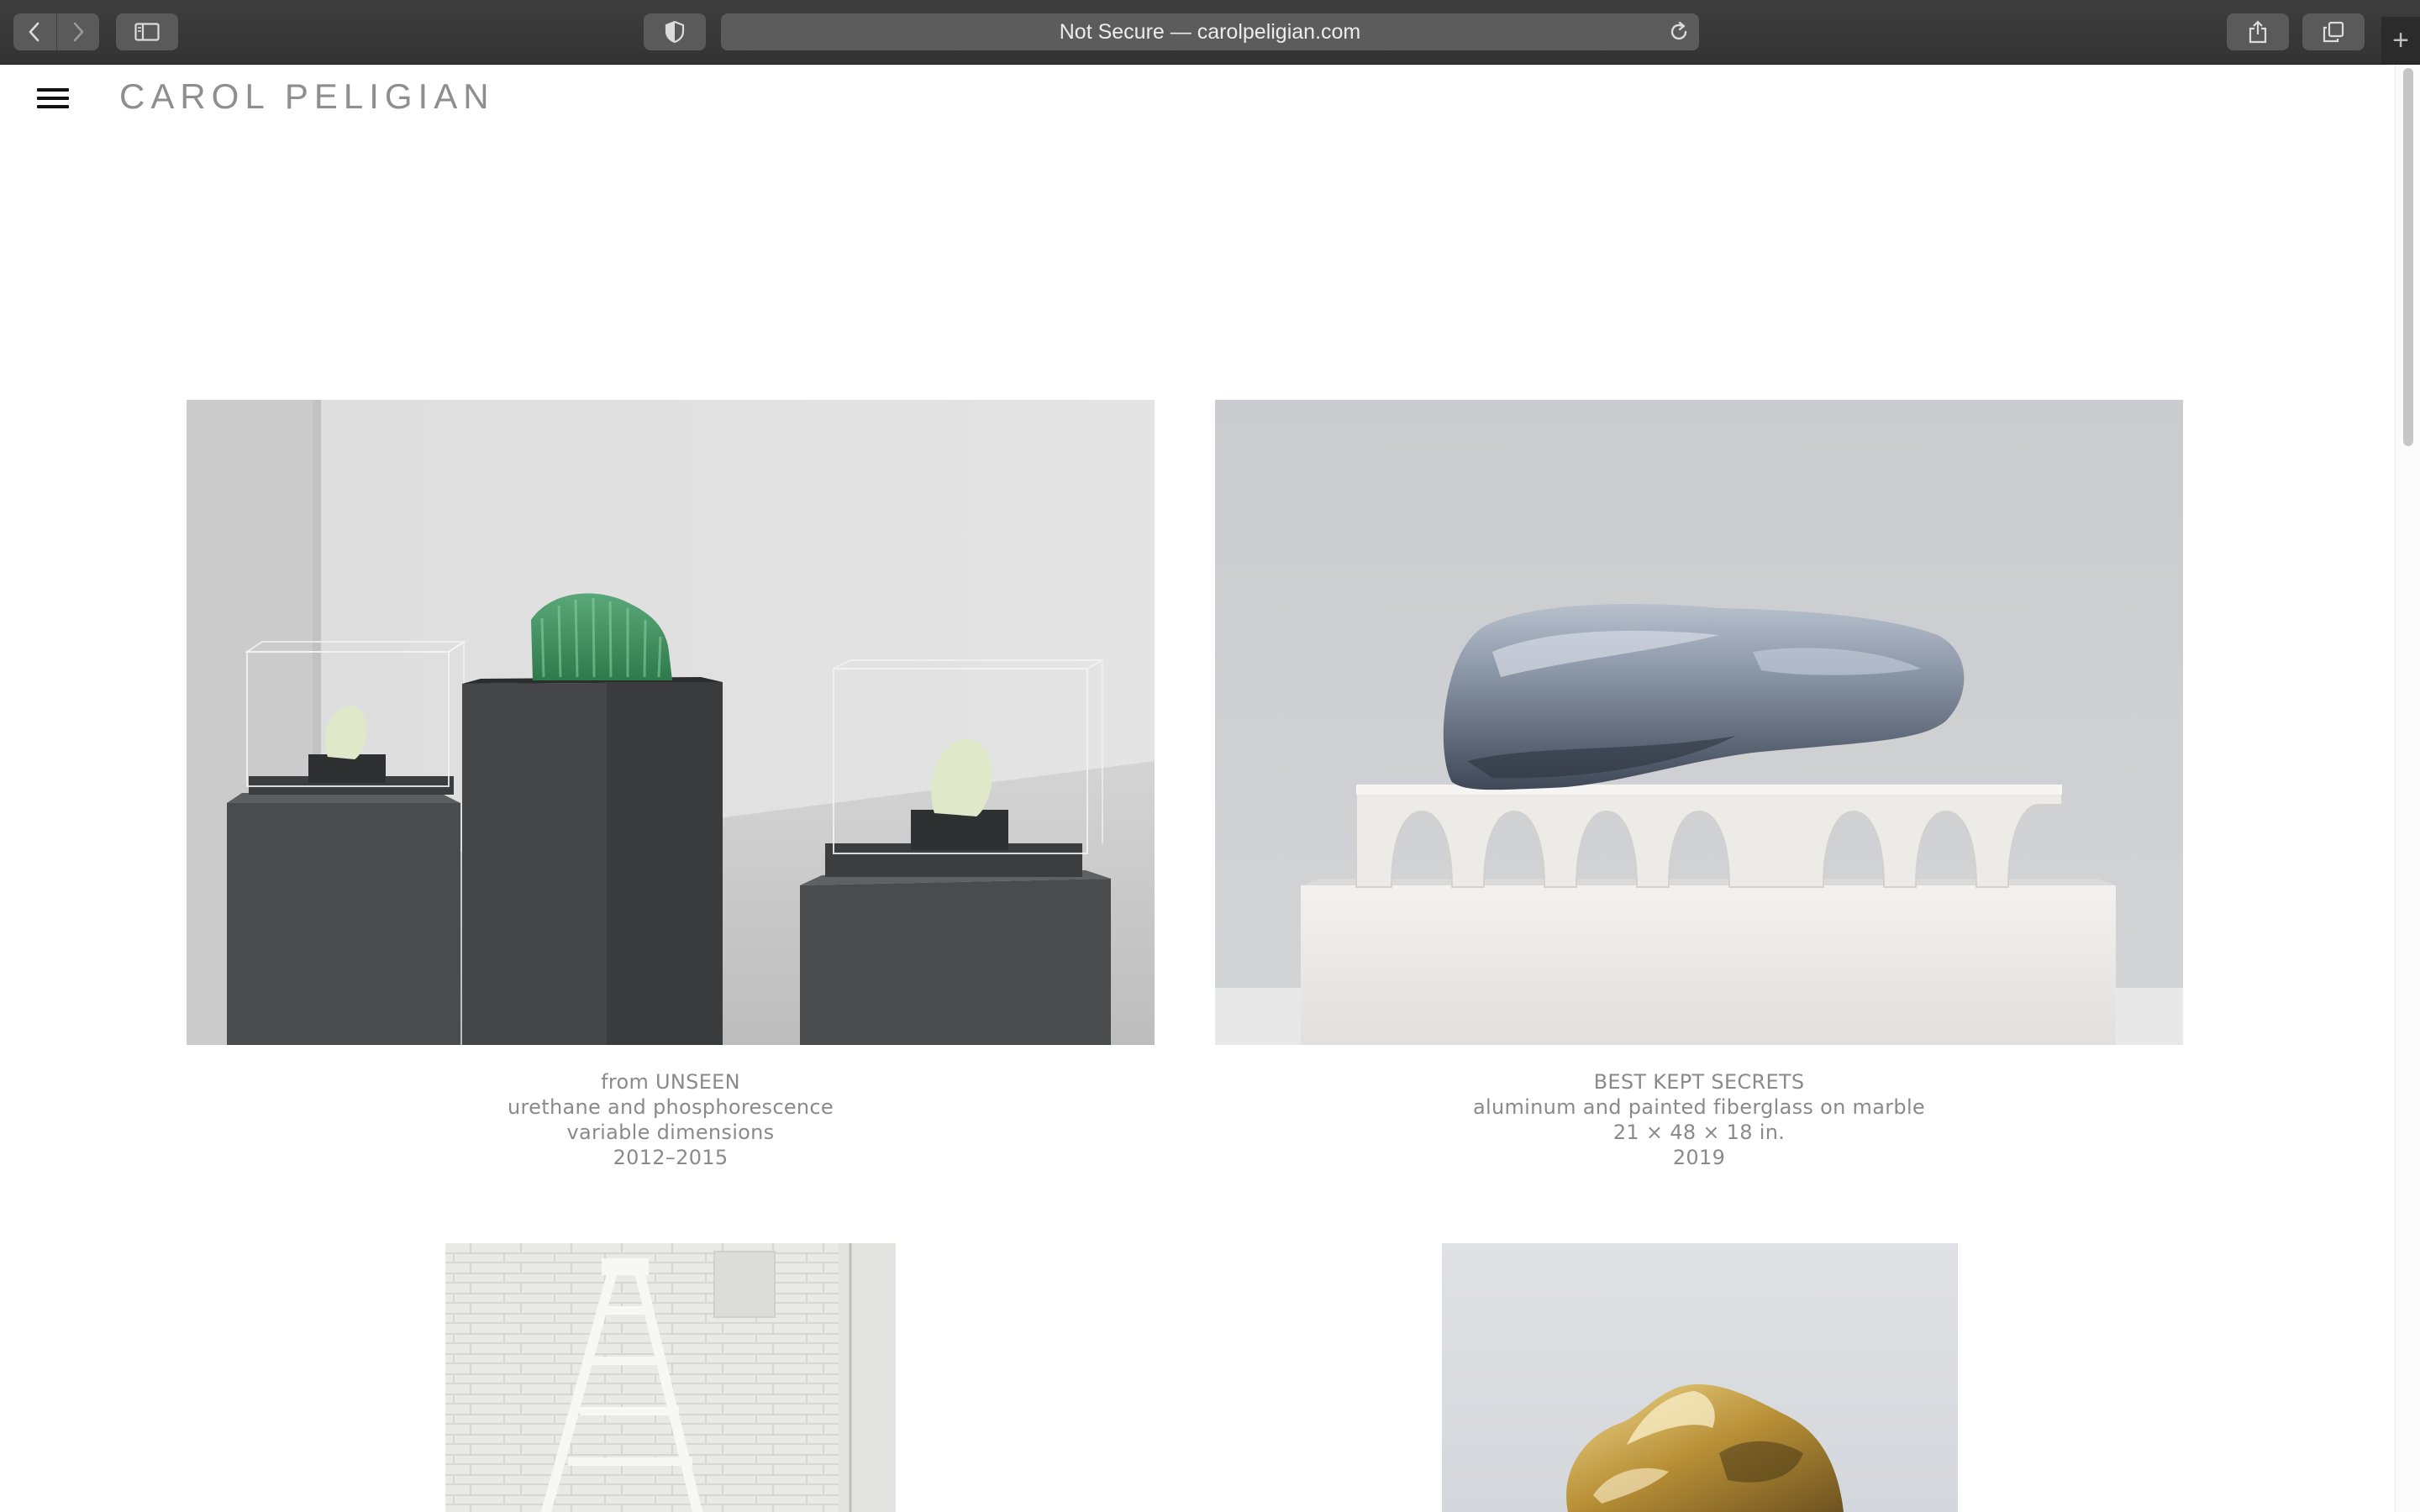 The width and height of the screenshot is (2420, 1512). I want to click on sidebar-icon, so click(147, 32).